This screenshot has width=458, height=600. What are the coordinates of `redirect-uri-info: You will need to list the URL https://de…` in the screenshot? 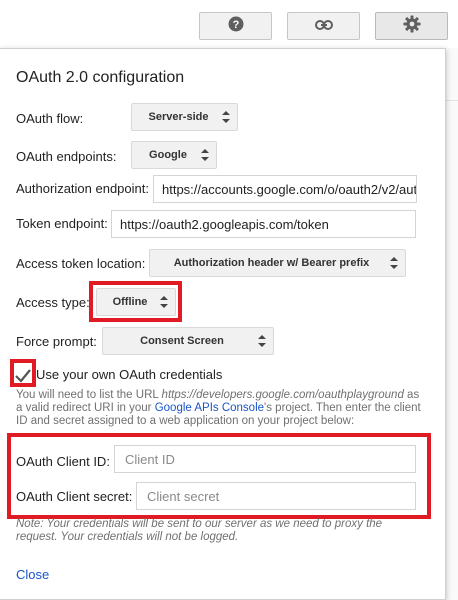 It's located at (222, 408).